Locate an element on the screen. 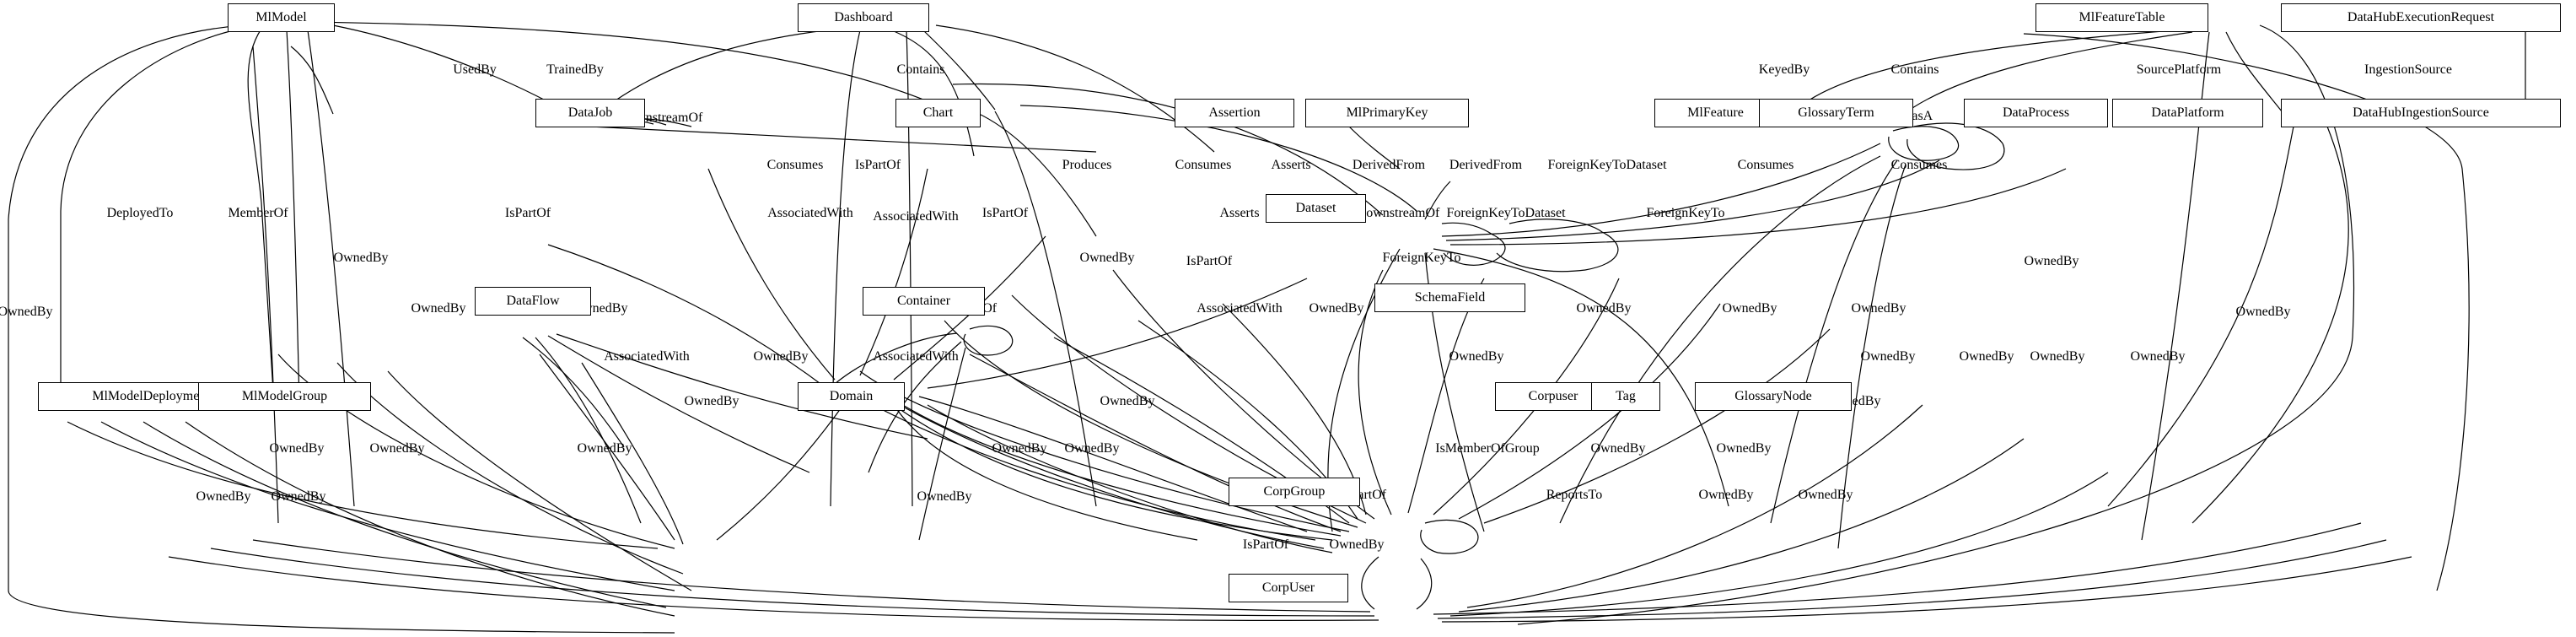 Image resolution: width=2576 pixels, height=637 pixels. node-mlfeaturetable: MlFeatureTable is located at coordinates (2122, 17).